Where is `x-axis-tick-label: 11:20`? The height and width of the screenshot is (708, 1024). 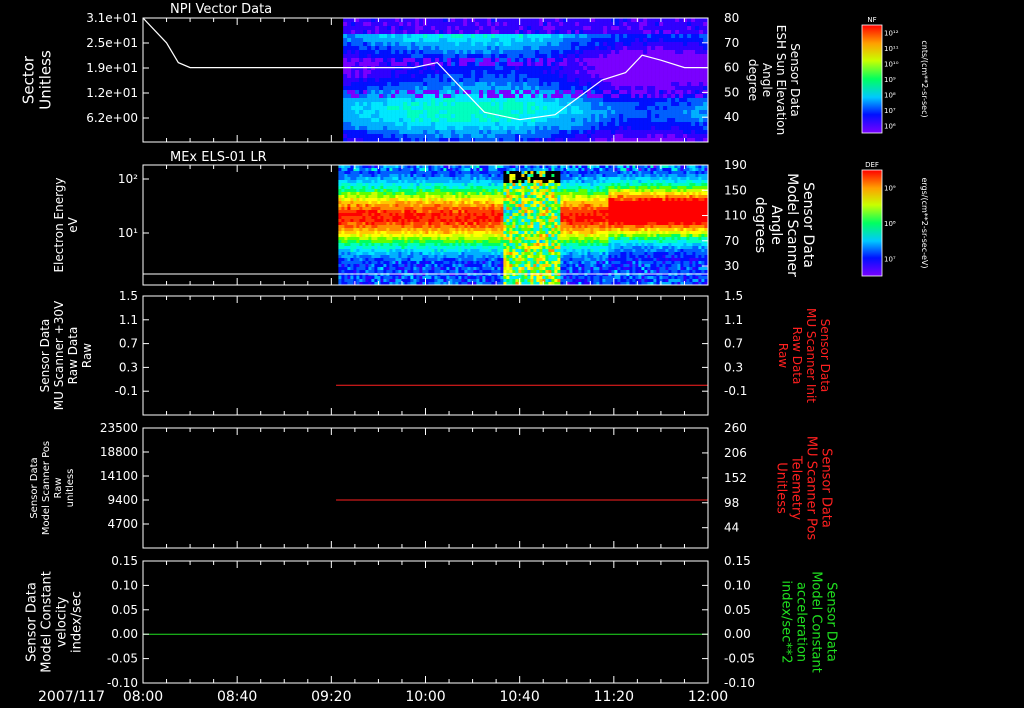
x-axis-tick-label: 11:20 is located at coordinates (614, 697).